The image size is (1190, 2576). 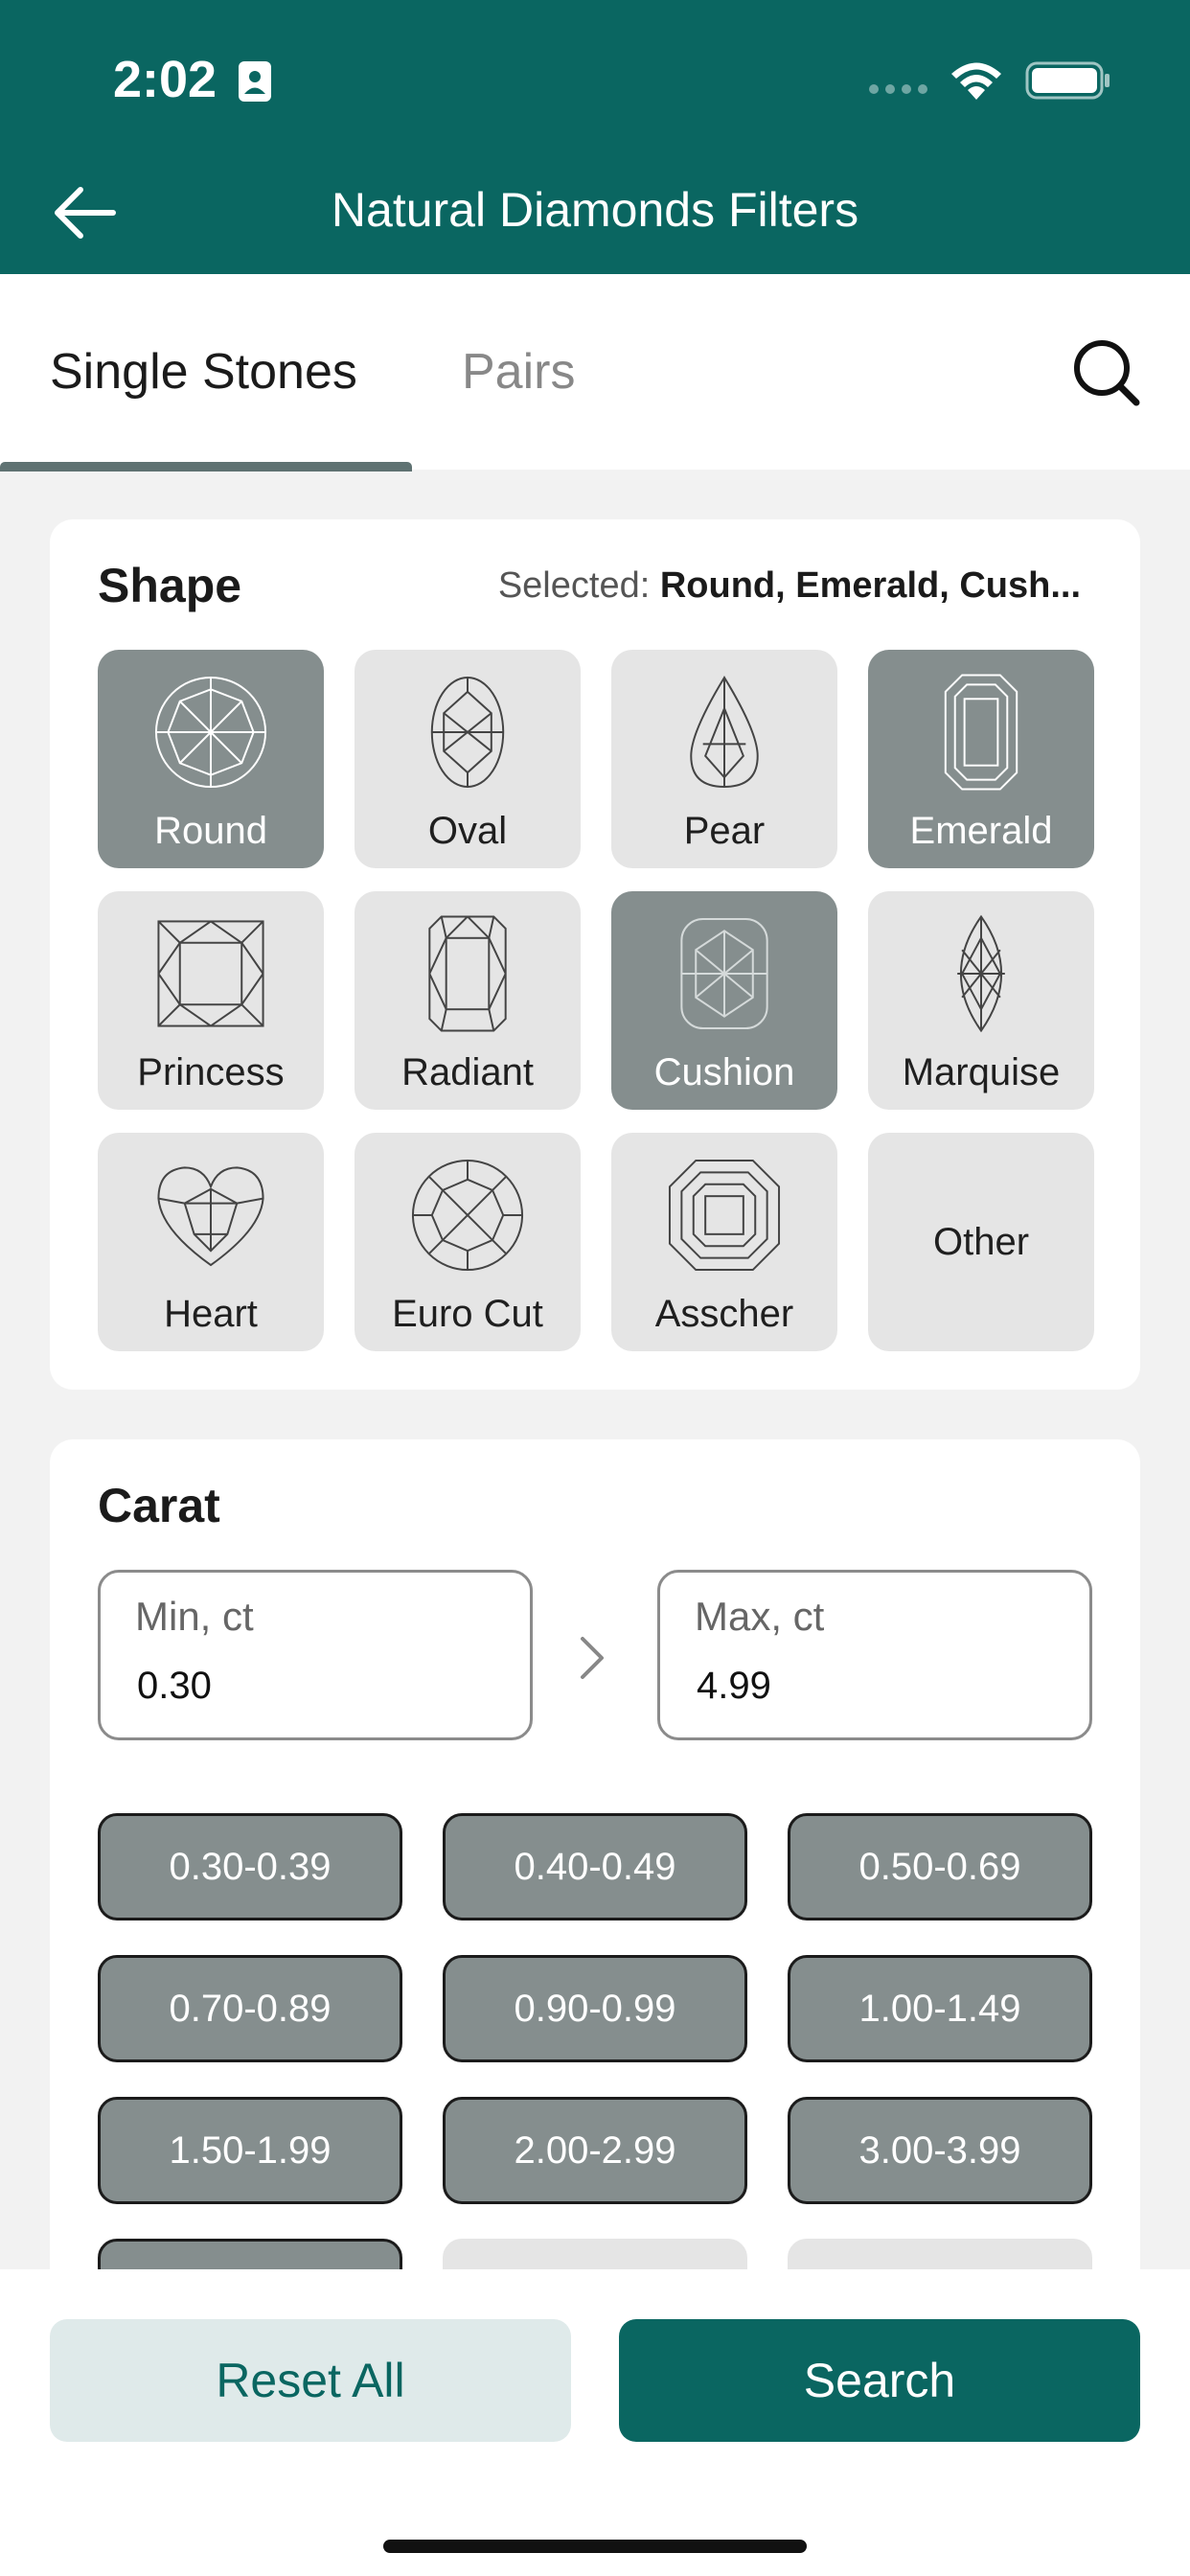 I want to click on shape-label: Marquise, so click(x=982, y=1072).